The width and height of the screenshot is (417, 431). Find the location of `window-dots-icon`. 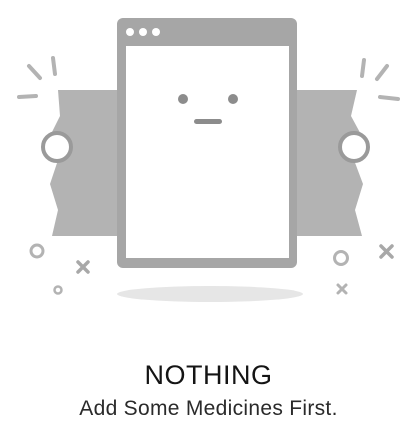

window-dots-icon is located at coordinates (143, 32).